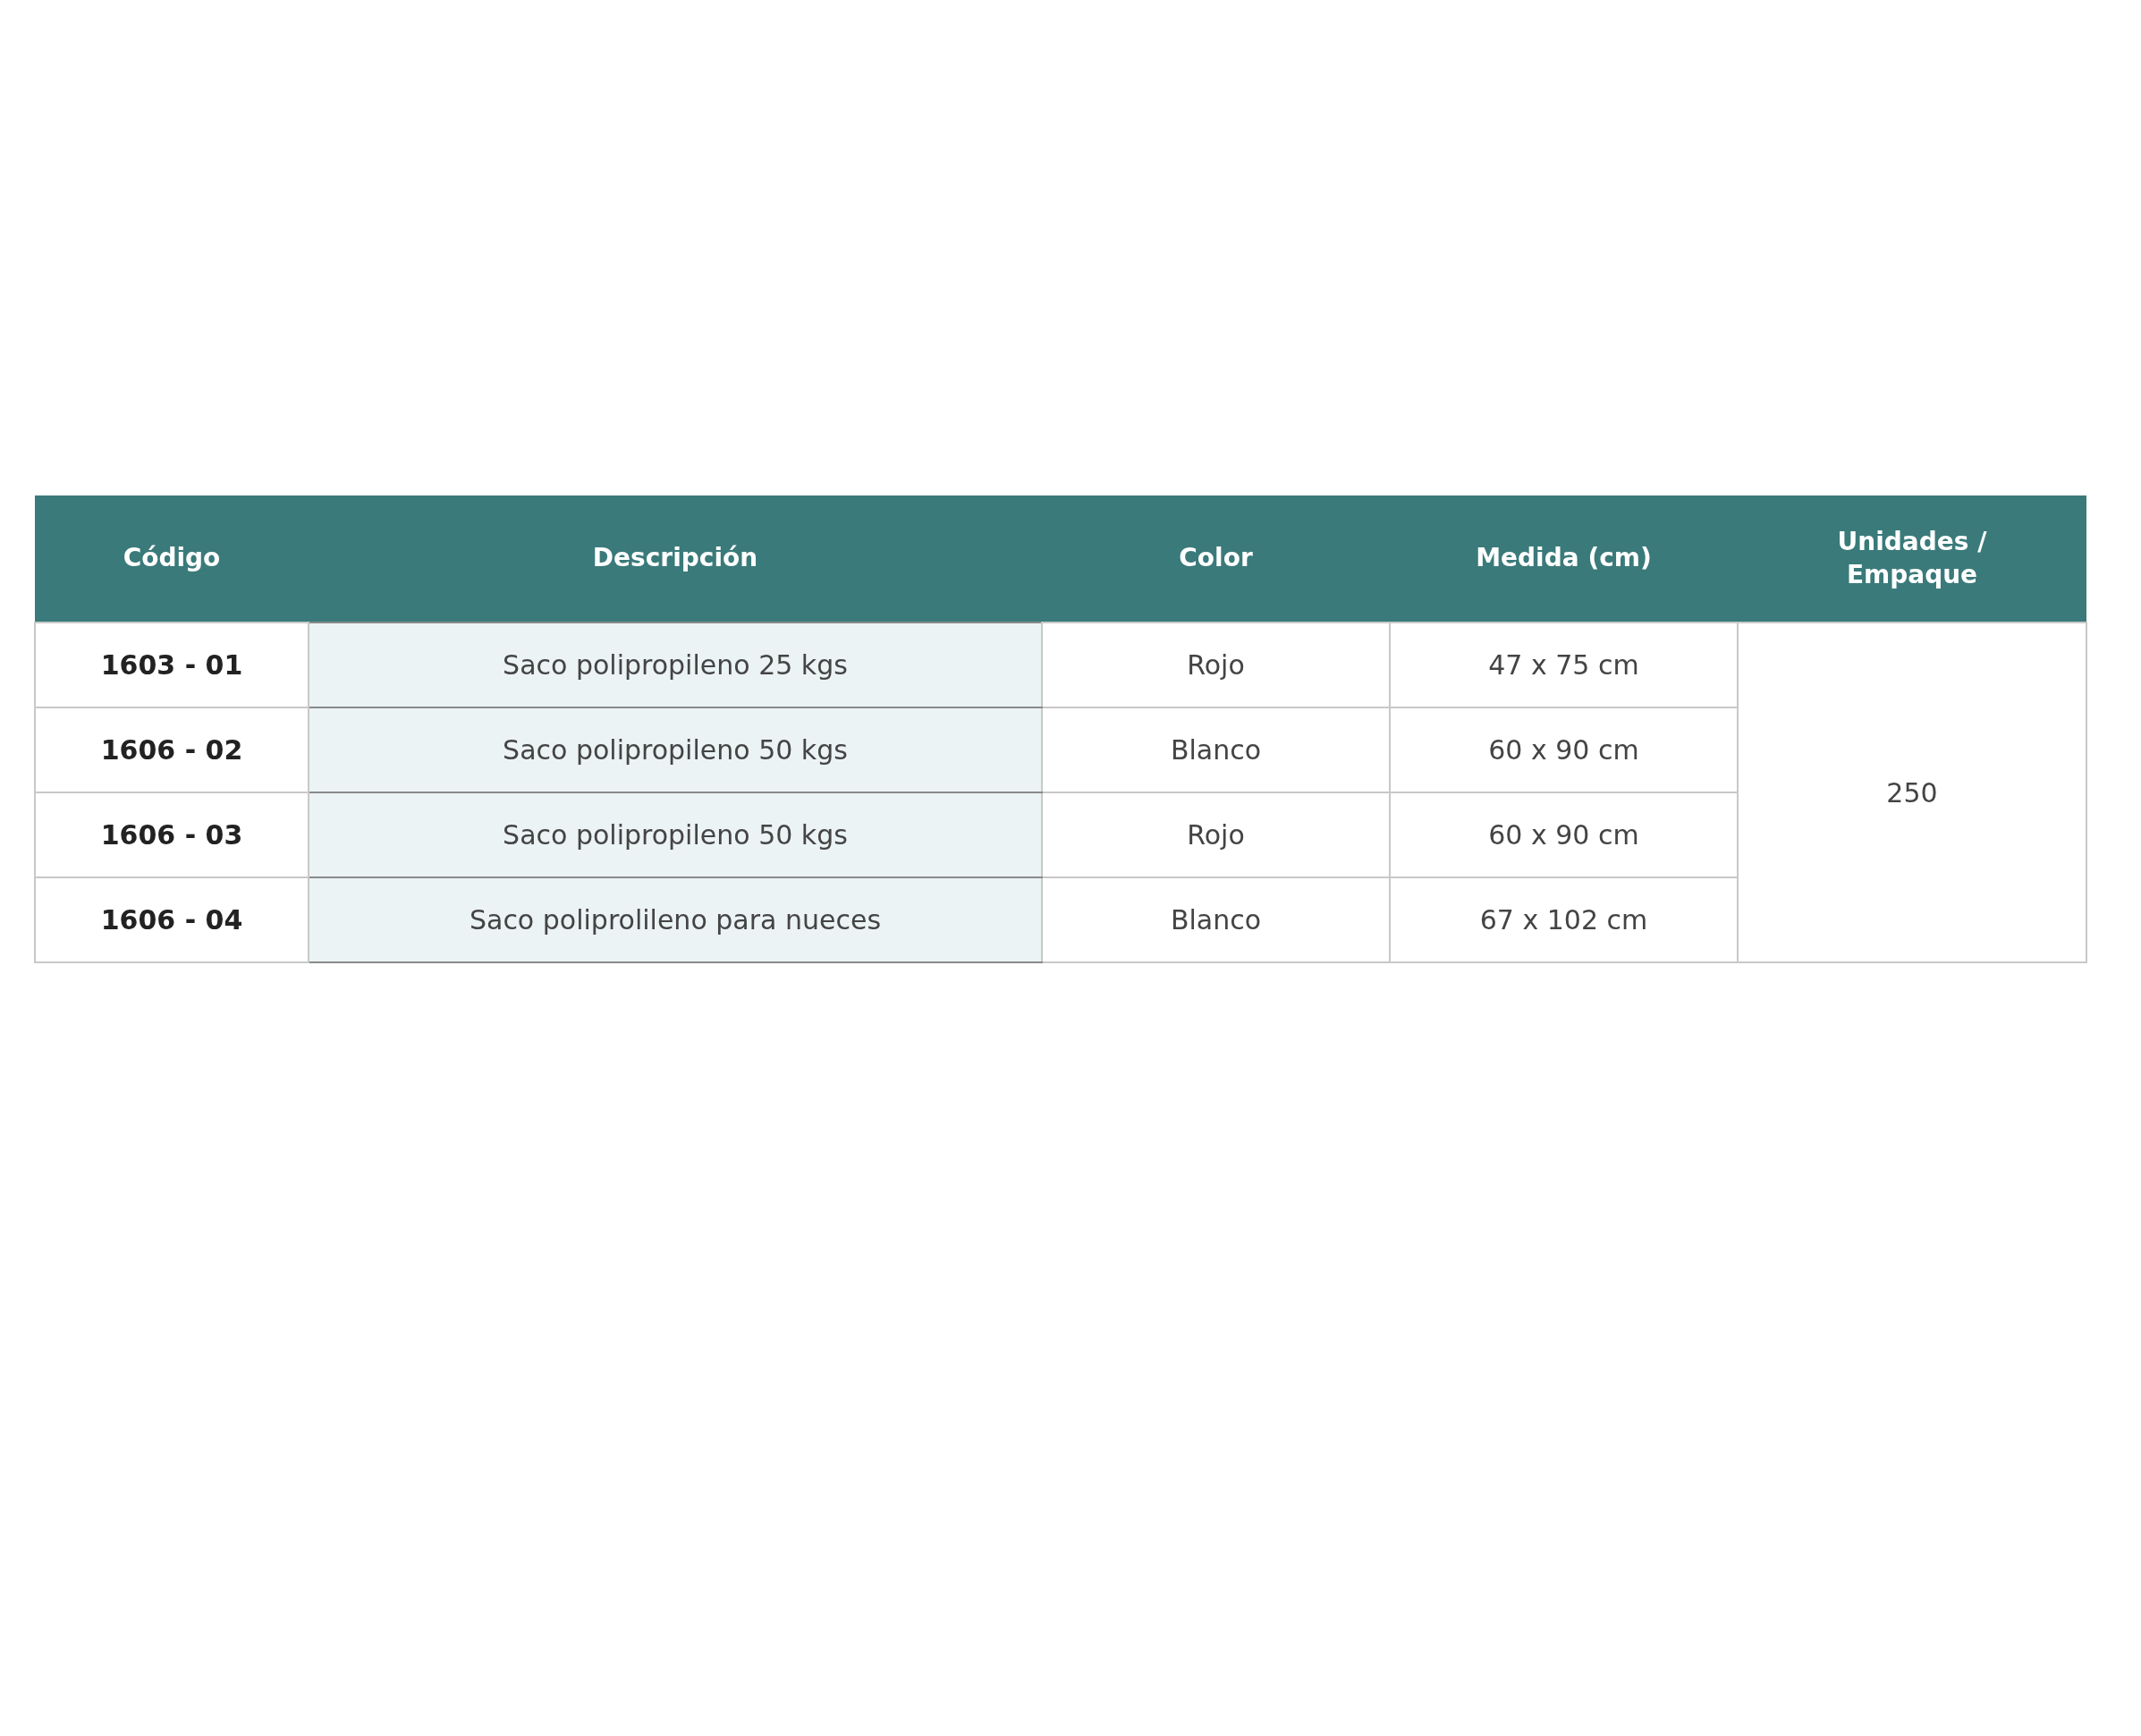 This screenshot has height=1736, width=2141. I want to click on table-cell: 1606 - 03, so click(172, 834).